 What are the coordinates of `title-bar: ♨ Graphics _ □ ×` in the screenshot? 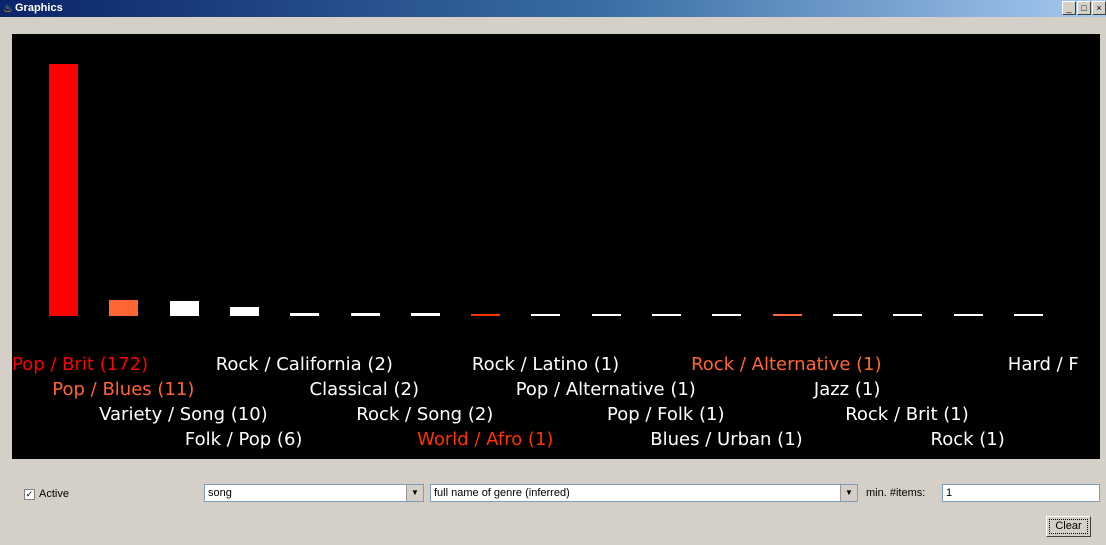 It's located at (553, 8).